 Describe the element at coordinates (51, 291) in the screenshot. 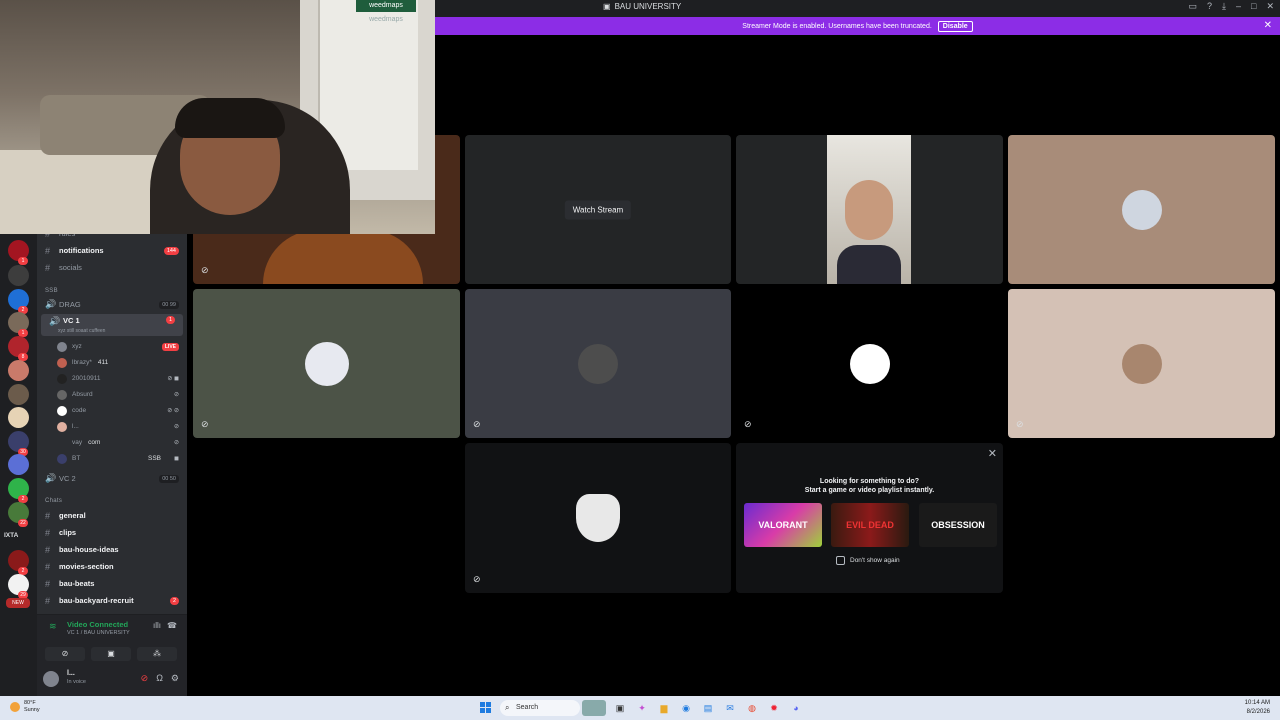

I see `category-ssb: SSB` at that location.